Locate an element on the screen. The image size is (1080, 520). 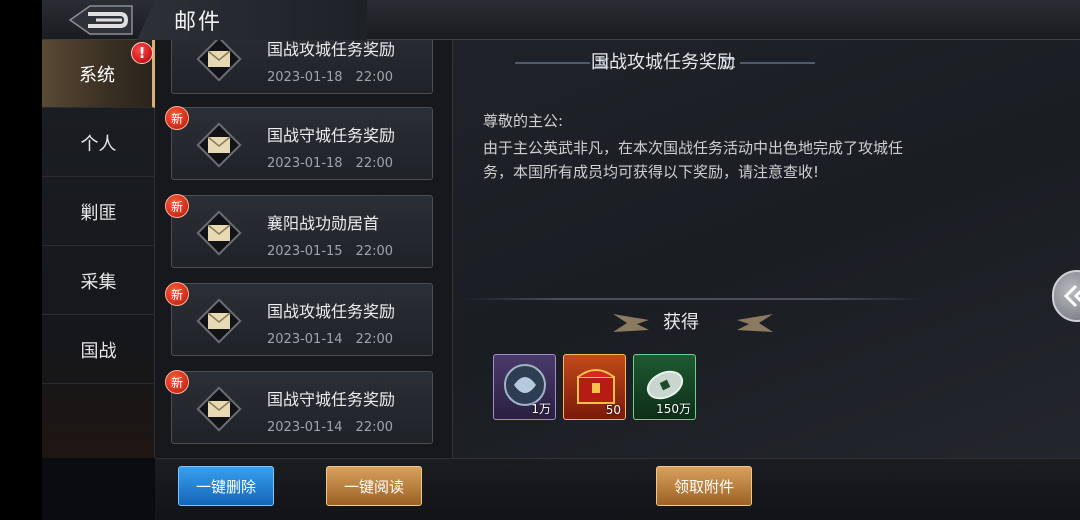
claim-attachment-button: 领取附件 is located at coordinates (704, 486).